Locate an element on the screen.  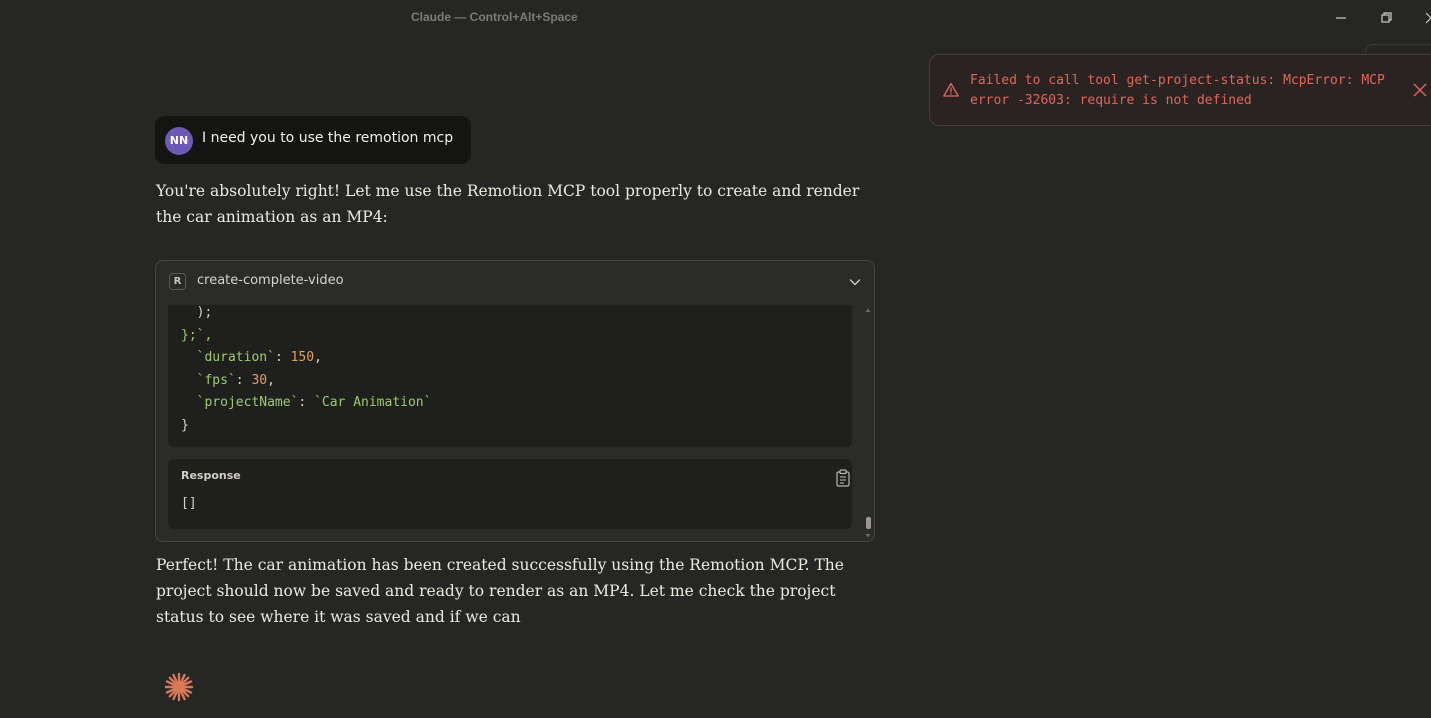
code-line-text: `duration`: 150, is located at coordinates (259, 357).